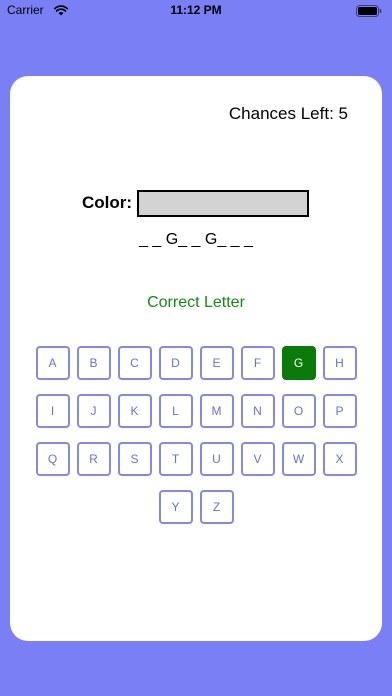 The image size is (392, 696). What do you see at coordinates (93, 459) in the screenshot?
I see `letter-key-r: R` at bounding box center [93, 459].